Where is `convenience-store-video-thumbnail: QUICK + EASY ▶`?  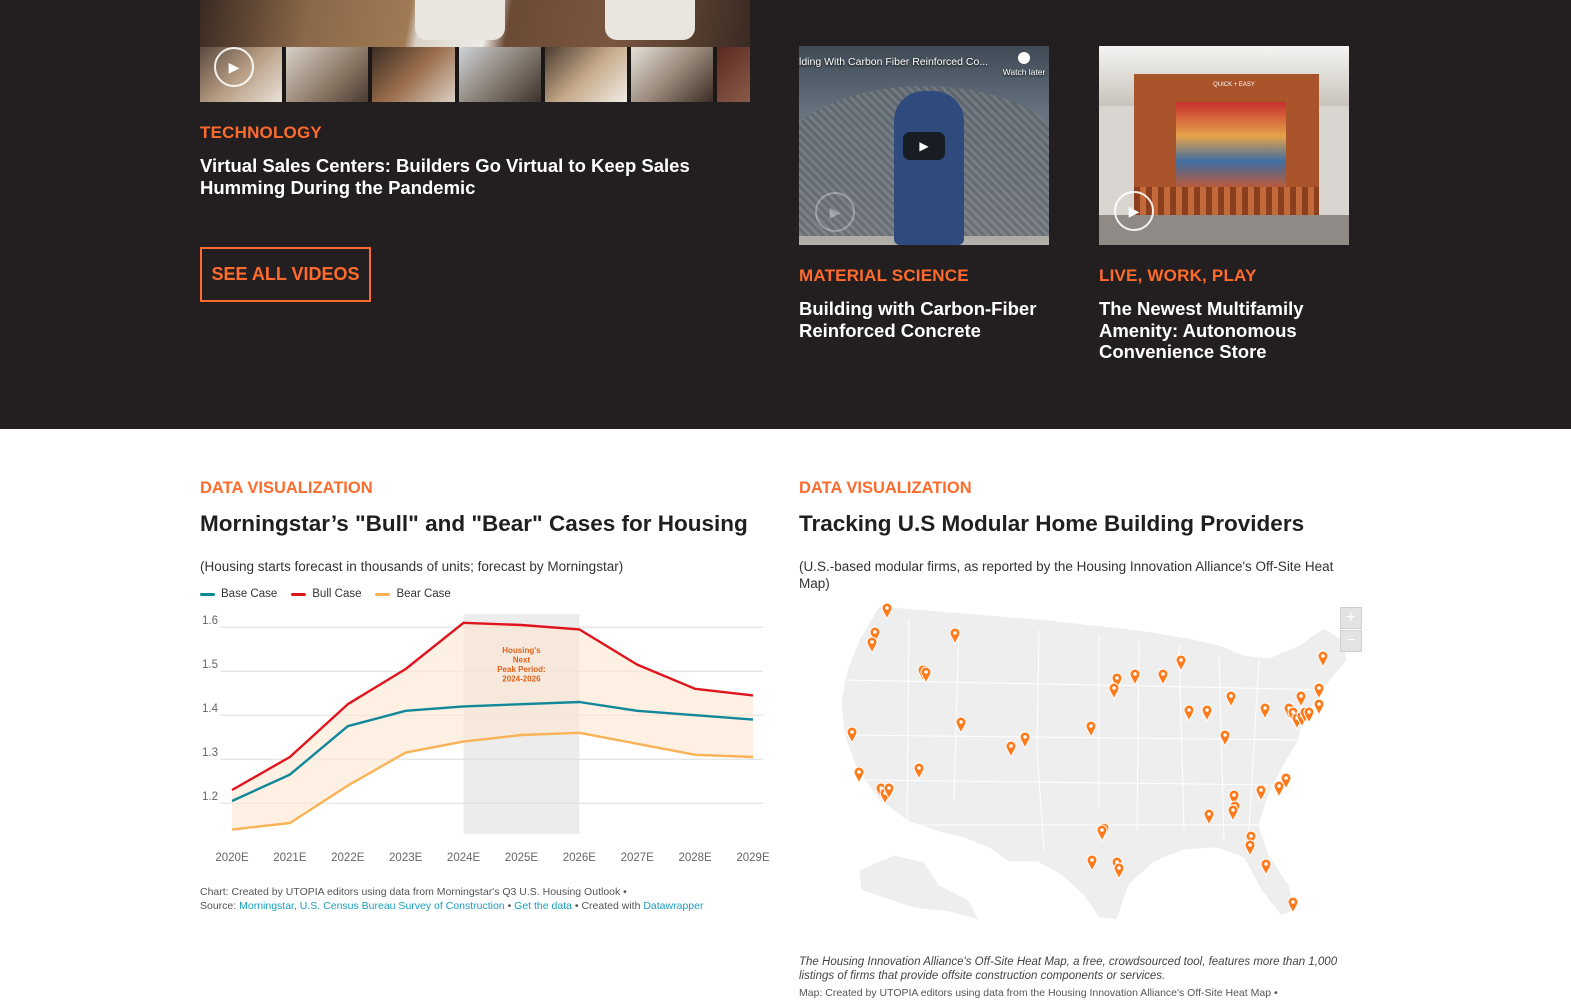 convenience-store-video-thumbnail: QUICK + EASY ▶ is located at coordinates (1224, 145).